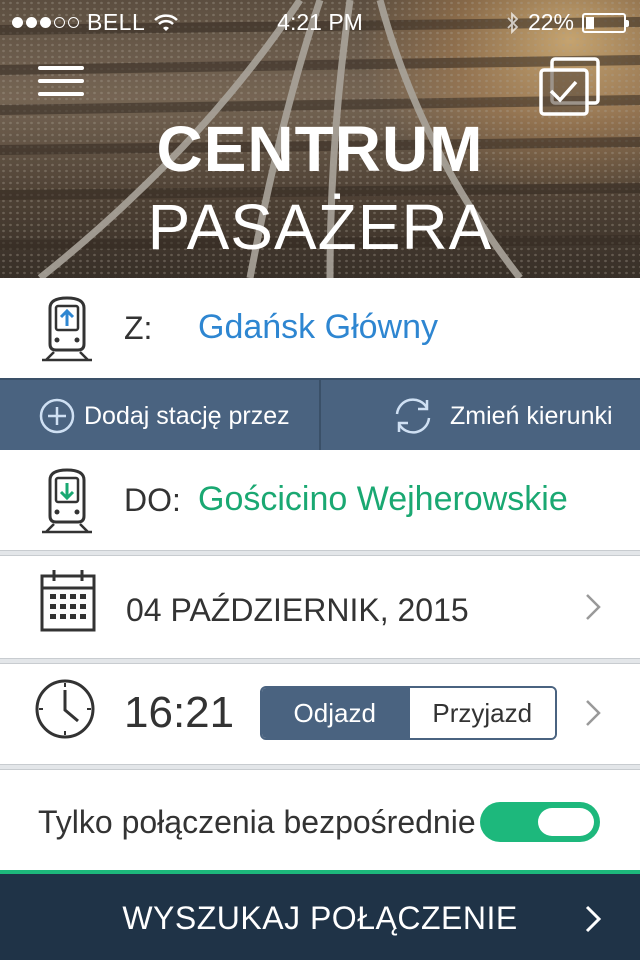  Describe the element at coordinates (68, 601) in the screenshot. I see `calendar-icon` at that location.